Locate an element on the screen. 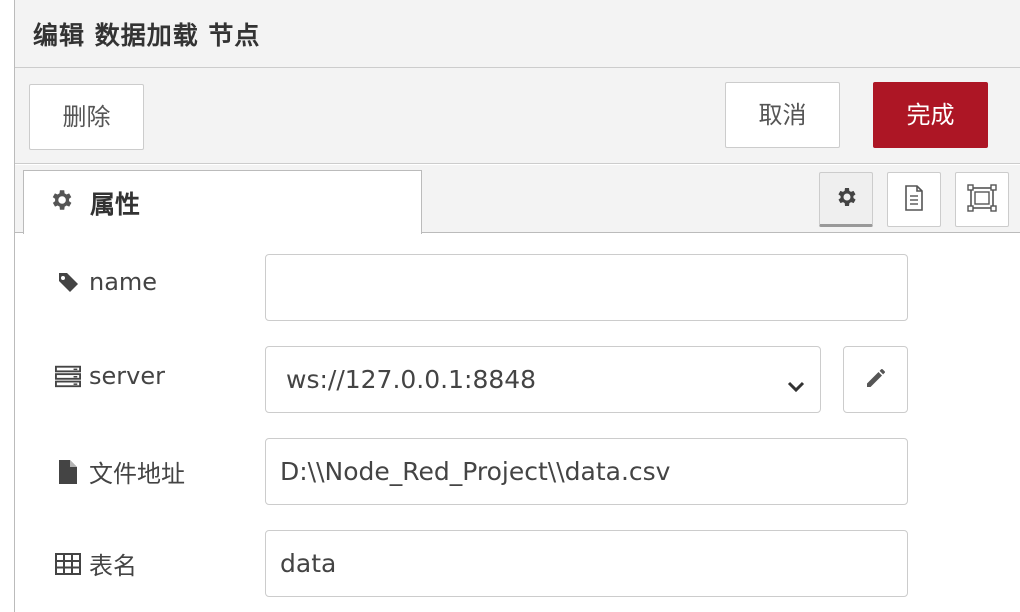  dialog-header: 编辑 数据加载 节点 is located at coordinates (517, 34).